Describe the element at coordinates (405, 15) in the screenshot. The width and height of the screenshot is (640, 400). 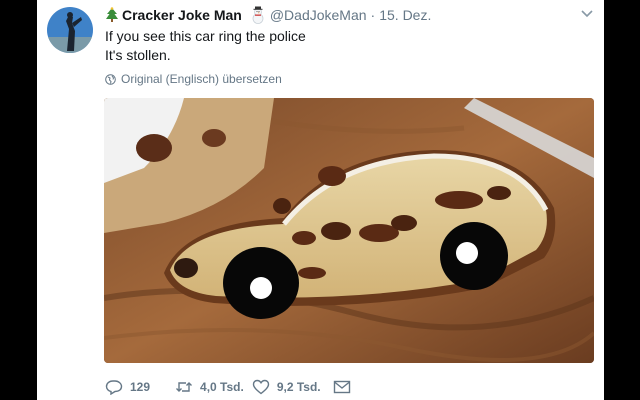
I see `tweet-date: 15. Dez.` at that location.